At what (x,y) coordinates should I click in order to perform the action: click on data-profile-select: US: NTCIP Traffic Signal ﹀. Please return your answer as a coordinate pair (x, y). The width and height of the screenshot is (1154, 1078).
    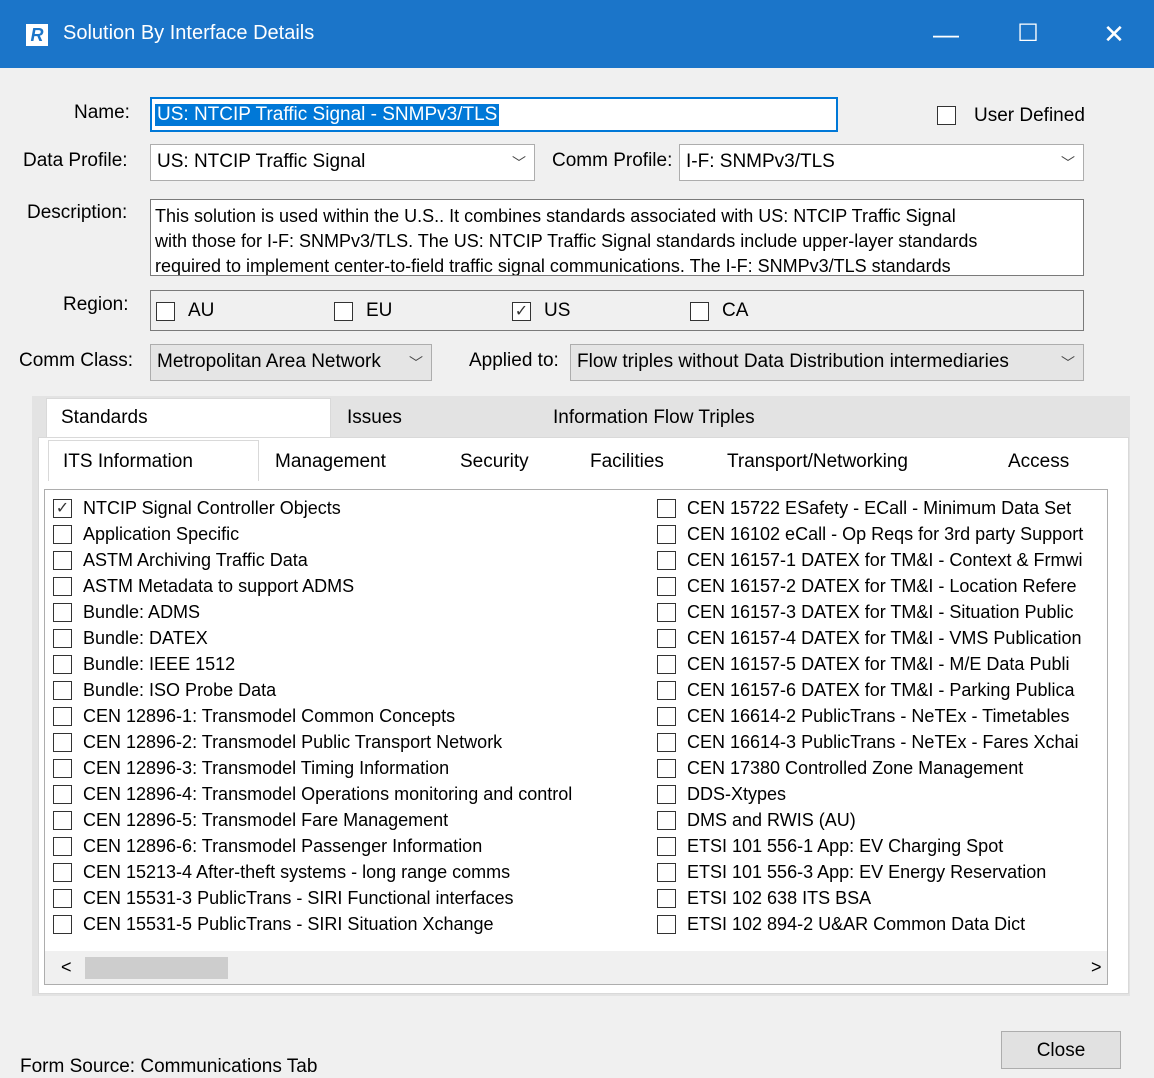
    Looking at the image, I should click on (342, 162).